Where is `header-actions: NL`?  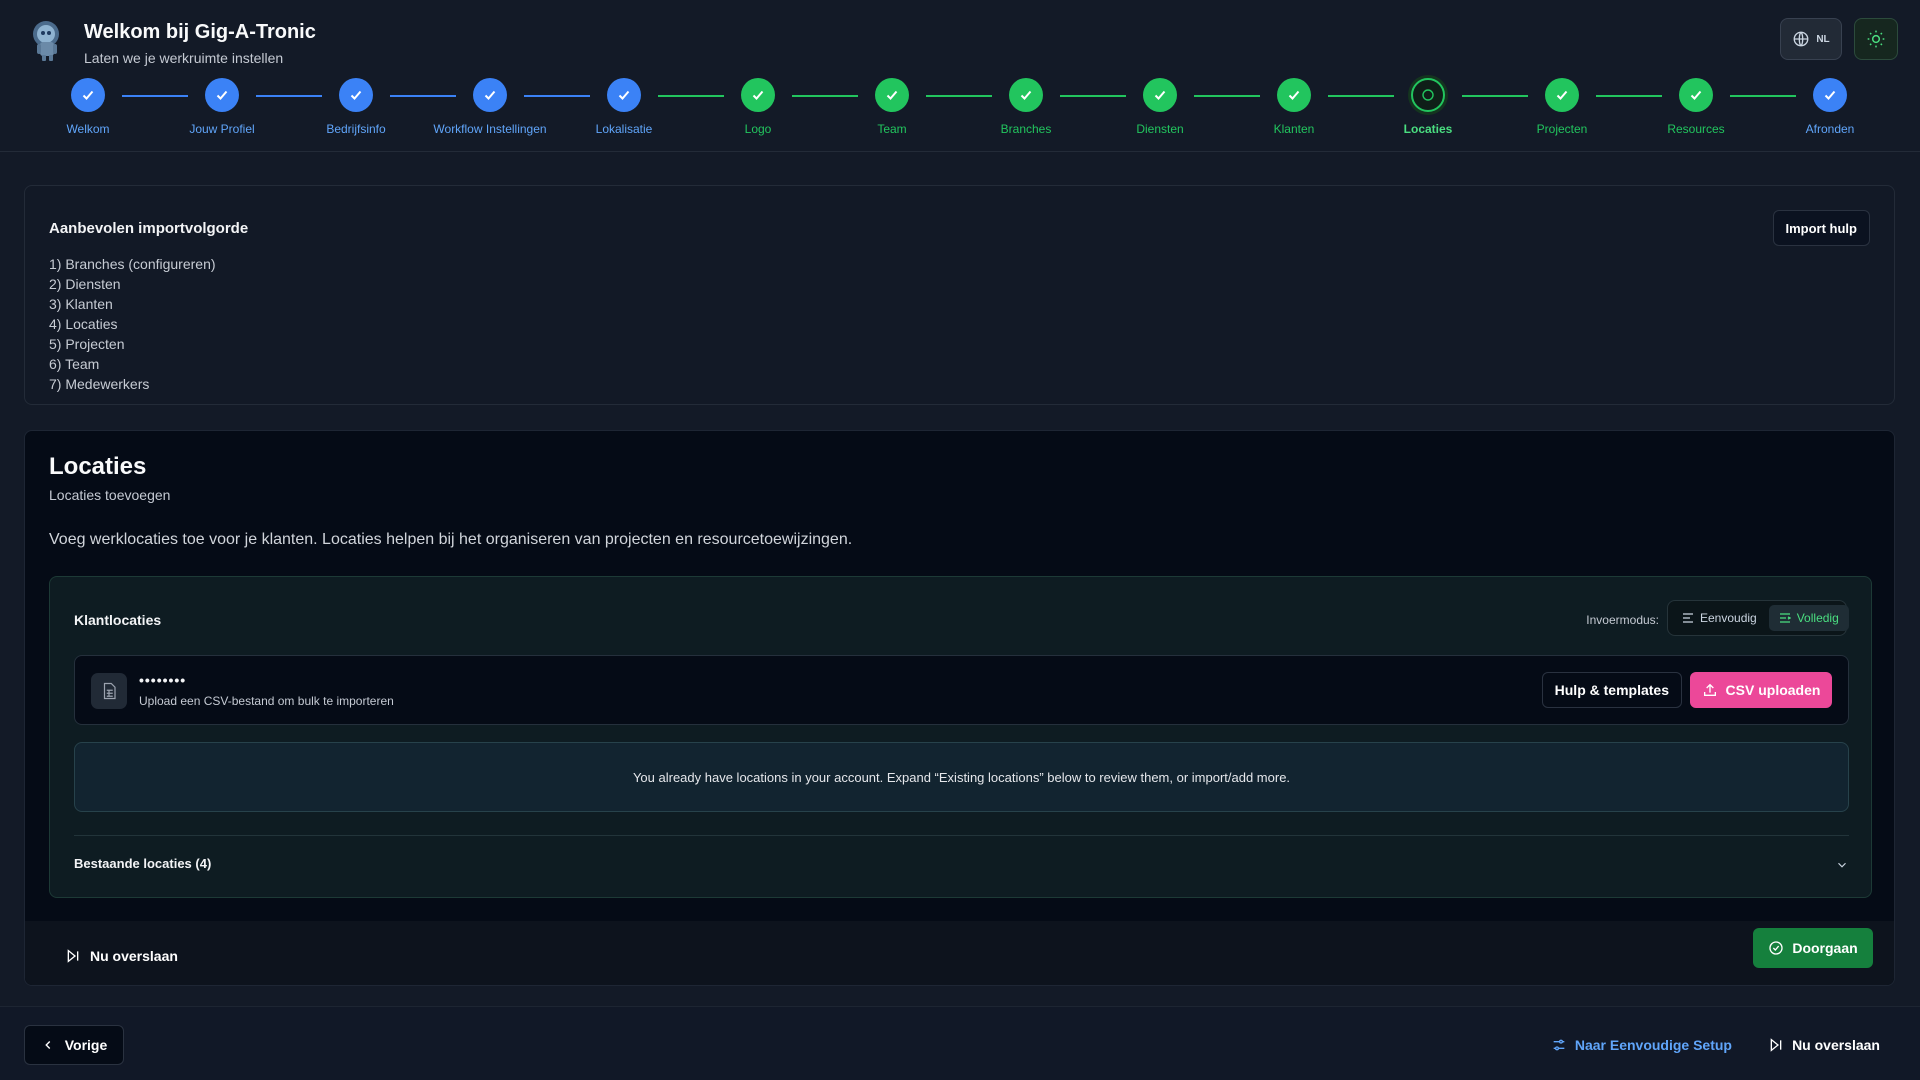
header-actions: NL is located at coordinates (1839, 39).